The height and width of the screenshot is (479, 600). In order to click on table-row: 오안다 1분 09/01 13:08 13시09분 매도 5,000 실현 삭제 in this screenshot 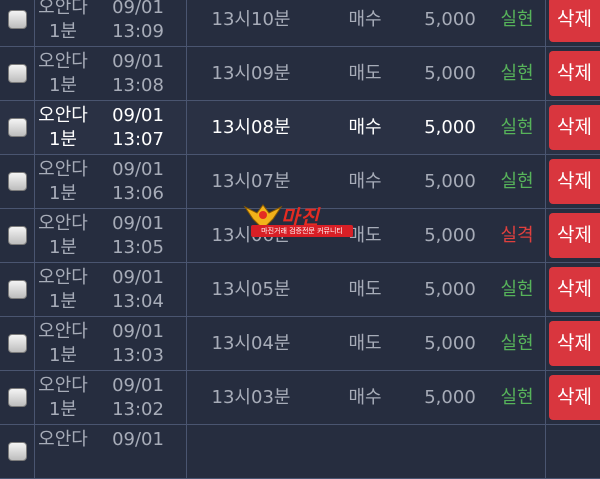, I will do `click(300, 74)`.